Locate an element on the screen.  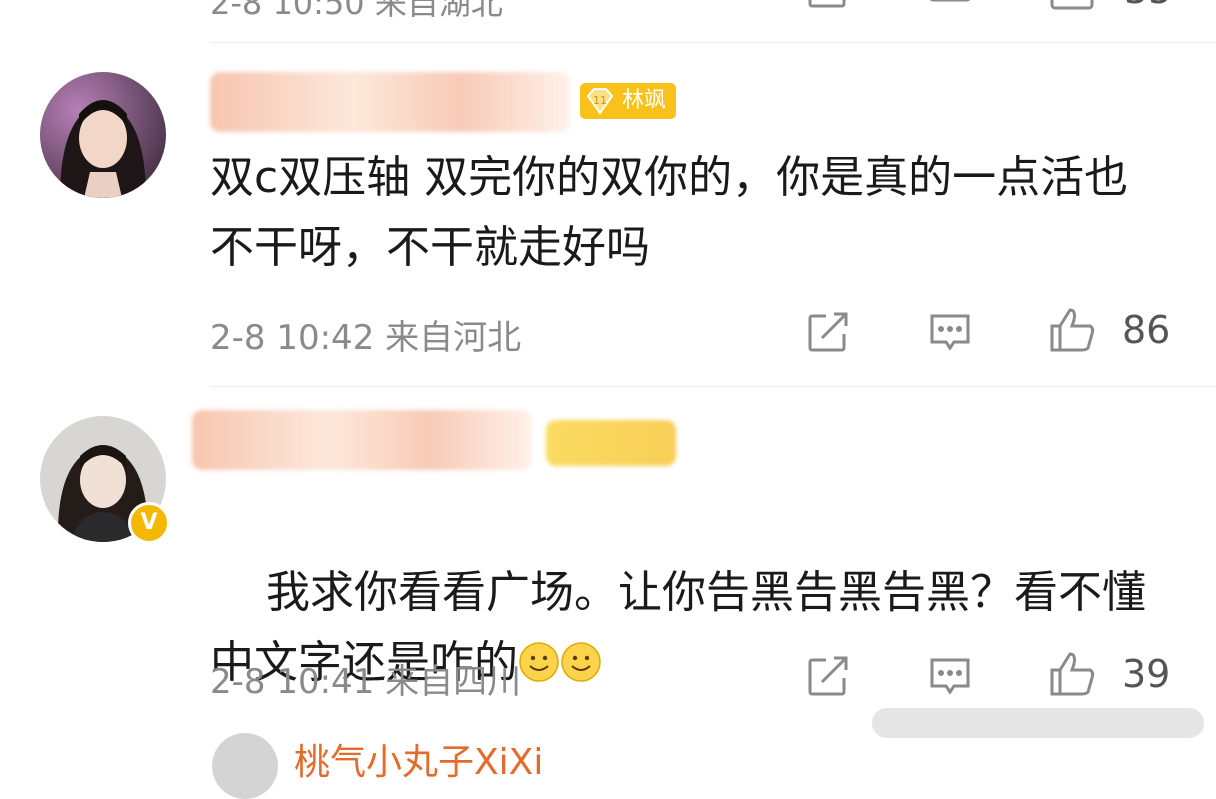
comment-location: 来自河北 is located at coordinates (453, 338).